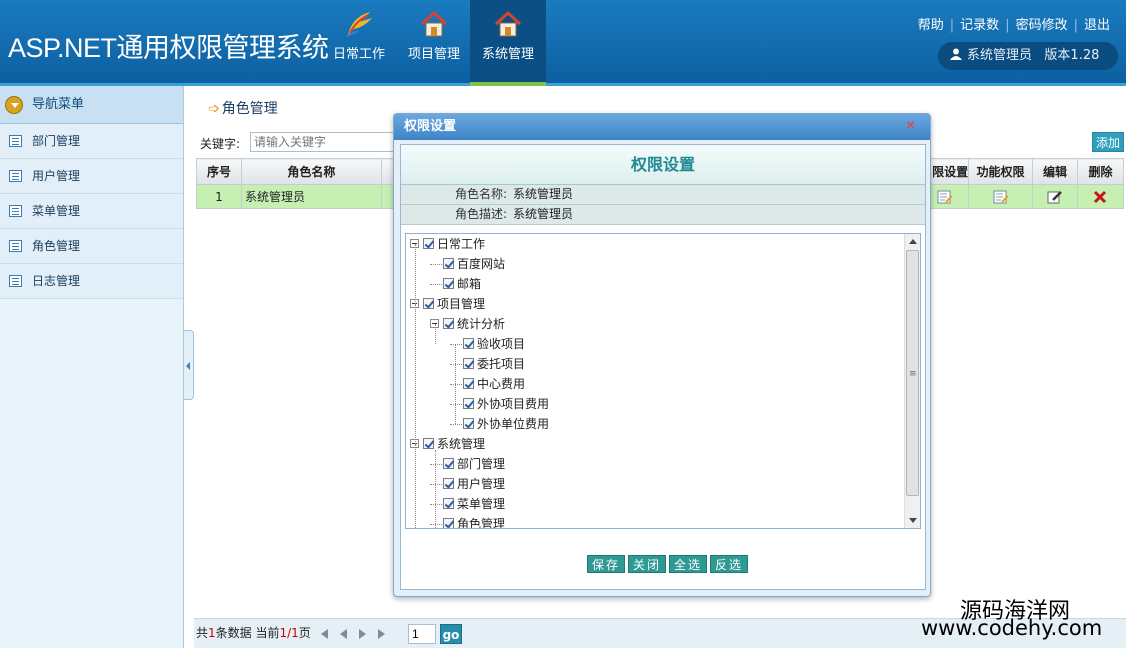  I want to click on close-button: 关闭, so click(647, 564).